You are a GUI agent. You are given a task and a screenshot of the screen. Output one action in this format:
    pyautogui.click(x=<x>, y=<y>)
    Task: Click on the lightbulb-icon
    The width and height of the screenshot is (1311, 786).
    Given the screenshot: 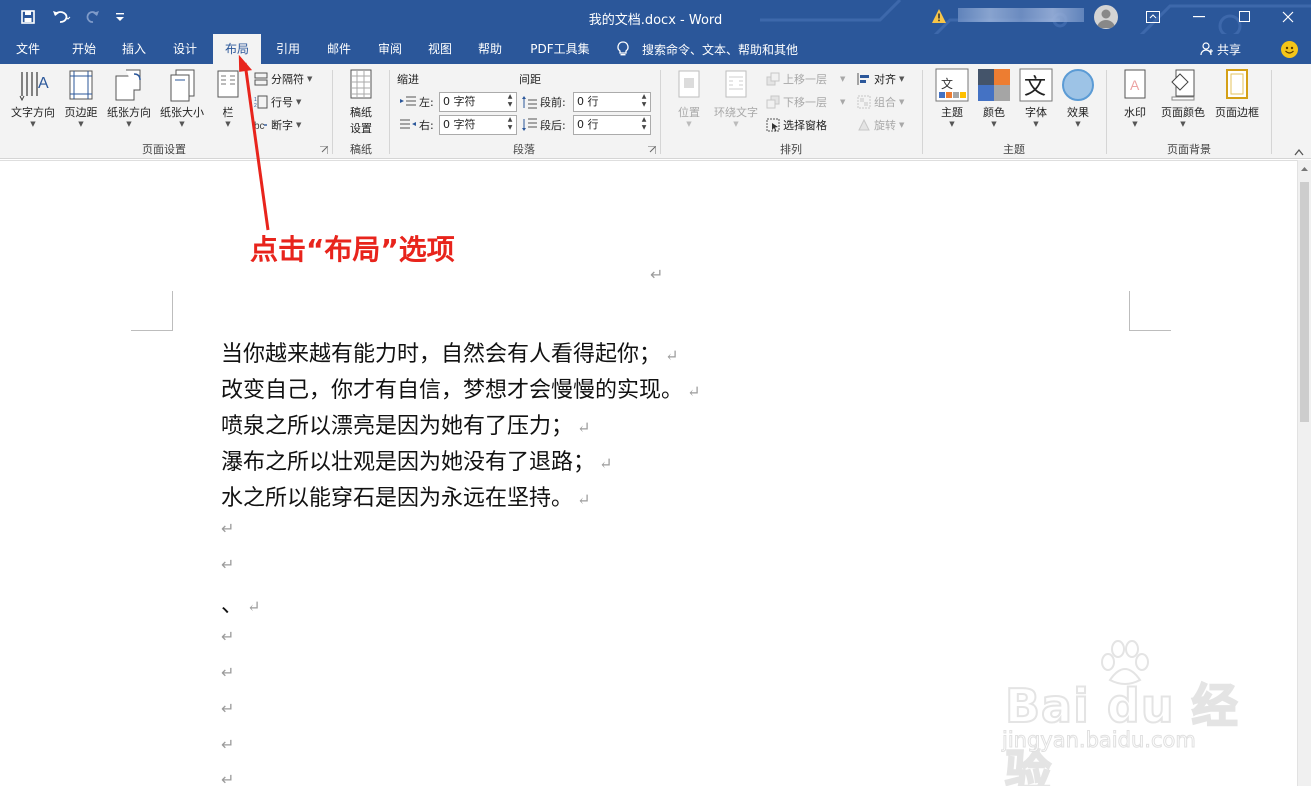 What is the action you would take?
    pyautogui.click(x=623, y=48)
    